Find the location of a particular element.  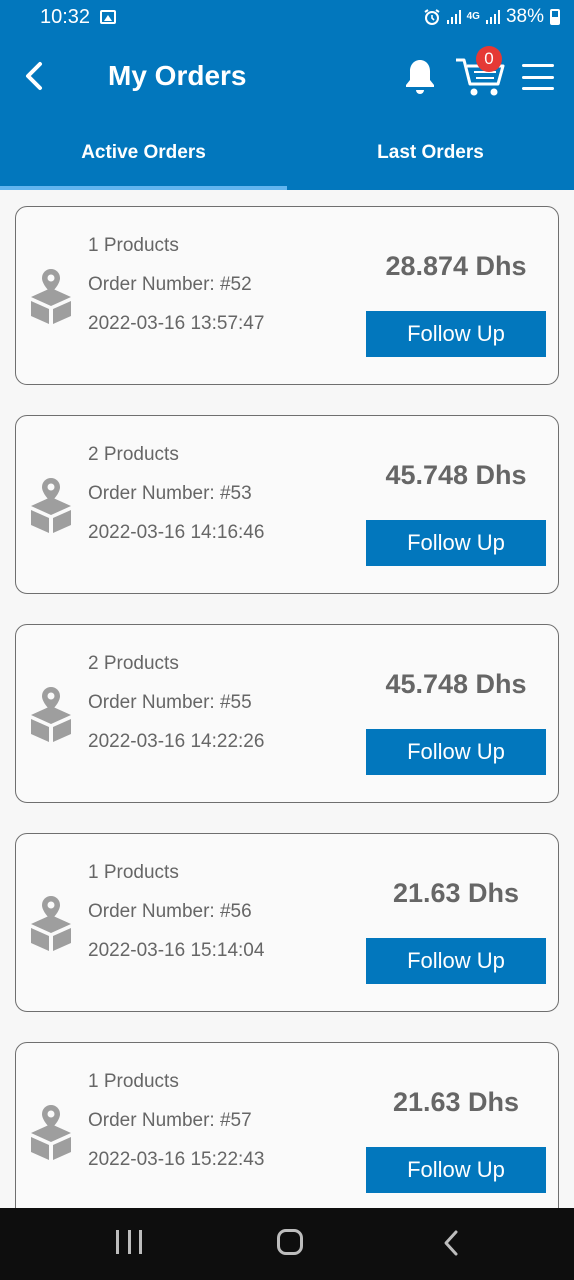

order-datetime: 2022-03-16 13:57:47 is located at coordinates (176, 323).